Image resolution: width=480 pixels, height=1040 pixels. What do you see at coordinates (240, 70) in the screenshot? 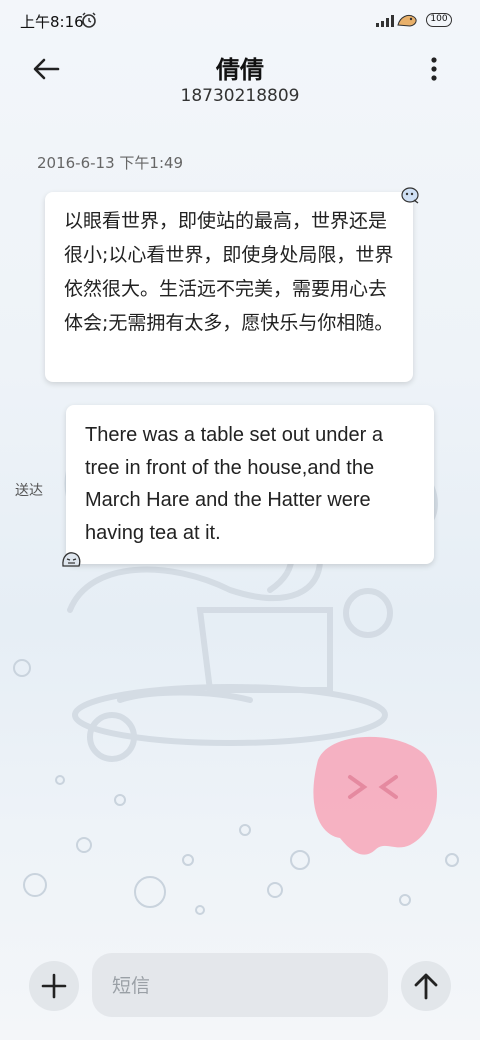
I see `contact-name: 倩倩` at bounding box center [240, 70].